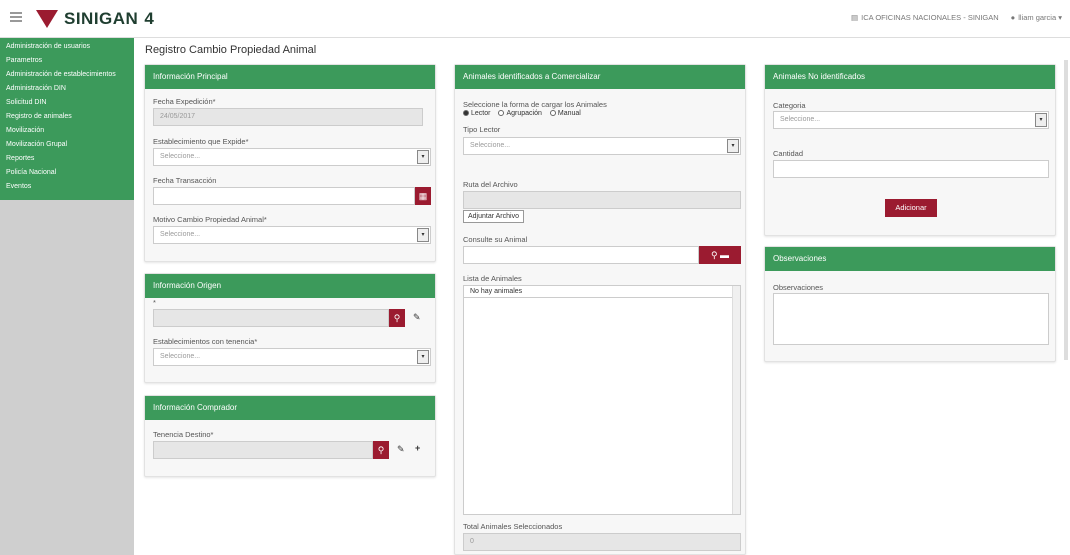 This screenshot has height=555, width=1070. What do you see at coordinates (466, 113) in the screenshot?
I see `radio-selected-icon` at bounding box center [466, 113].